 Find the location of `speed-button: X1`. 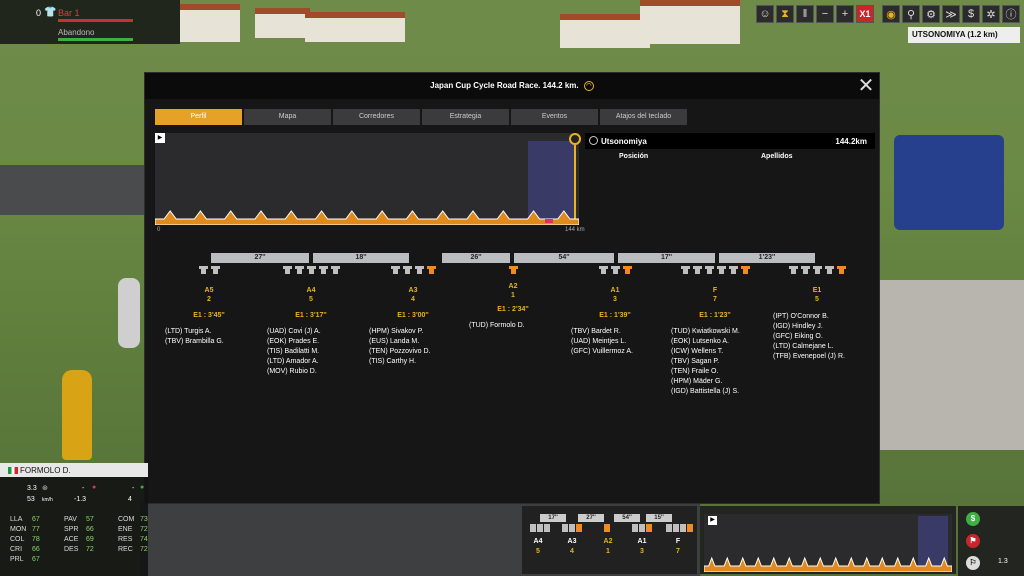

speed-button: X1 is located at coordinates (865, 14).